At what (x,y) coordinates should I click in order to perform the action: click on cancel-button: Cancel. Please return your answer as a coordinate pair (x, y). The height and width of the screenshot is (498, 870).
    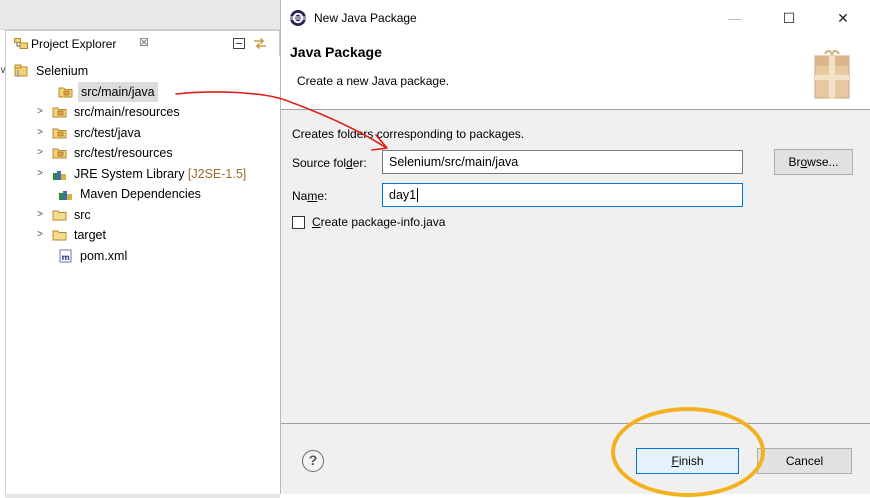
    Looking at the image, I should click on (804, 461).